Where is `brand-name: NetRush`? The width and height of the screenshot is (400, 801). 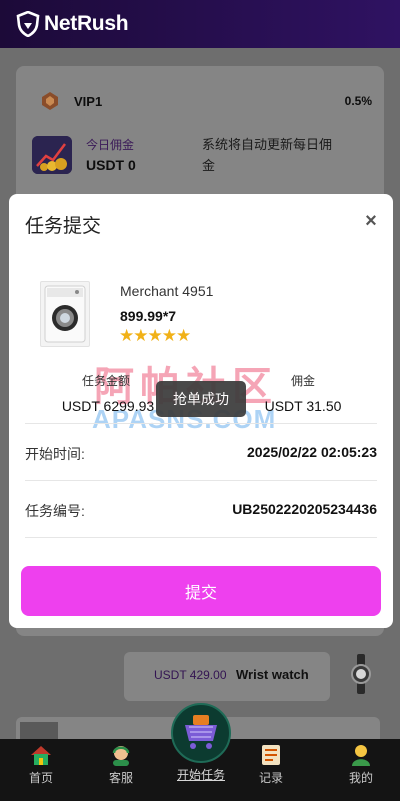
brand-name: NetRush is located at coordinates (86, 23).